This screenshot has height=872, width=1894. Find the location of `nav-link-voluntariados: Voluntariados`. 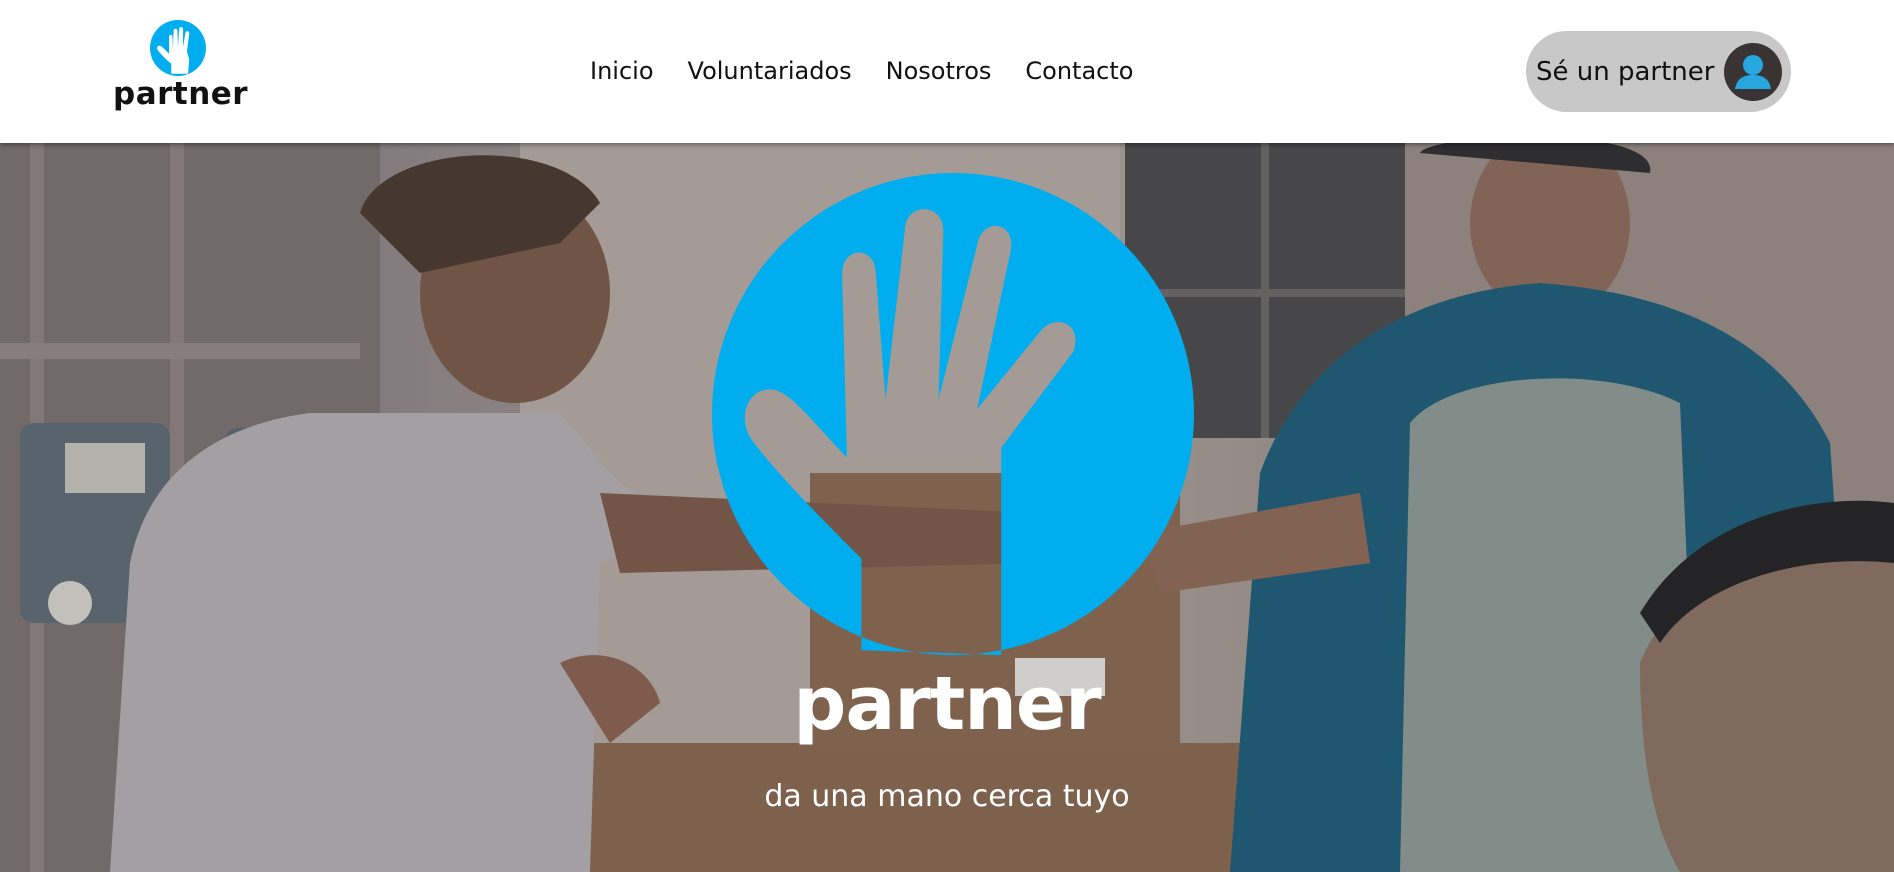

nav-link-voluntariados: Voluntariados is located at coordinates (770, 71).